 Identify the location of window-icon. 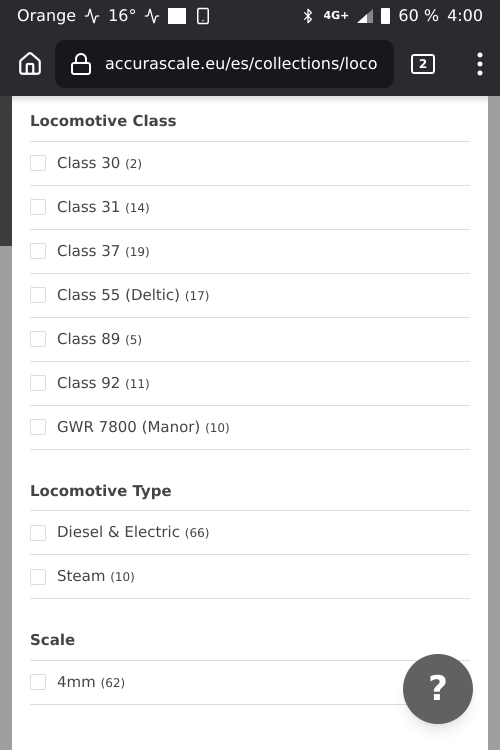
(177, 16).